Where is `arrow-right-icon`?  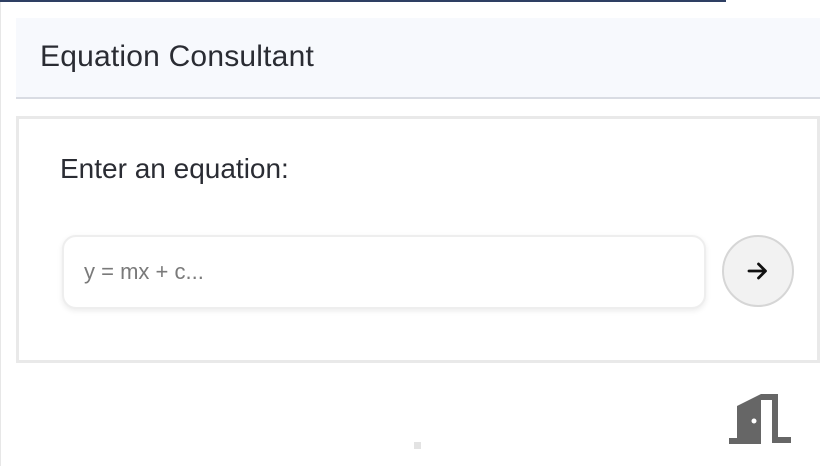 arrow-right-icon is located at coordinates (757, 271).